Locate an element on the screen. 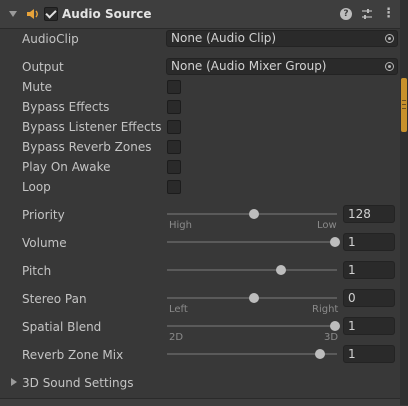 This screenshot has height=406, width=408. component-enabled-checkbox is located at coordinates (51, 14).